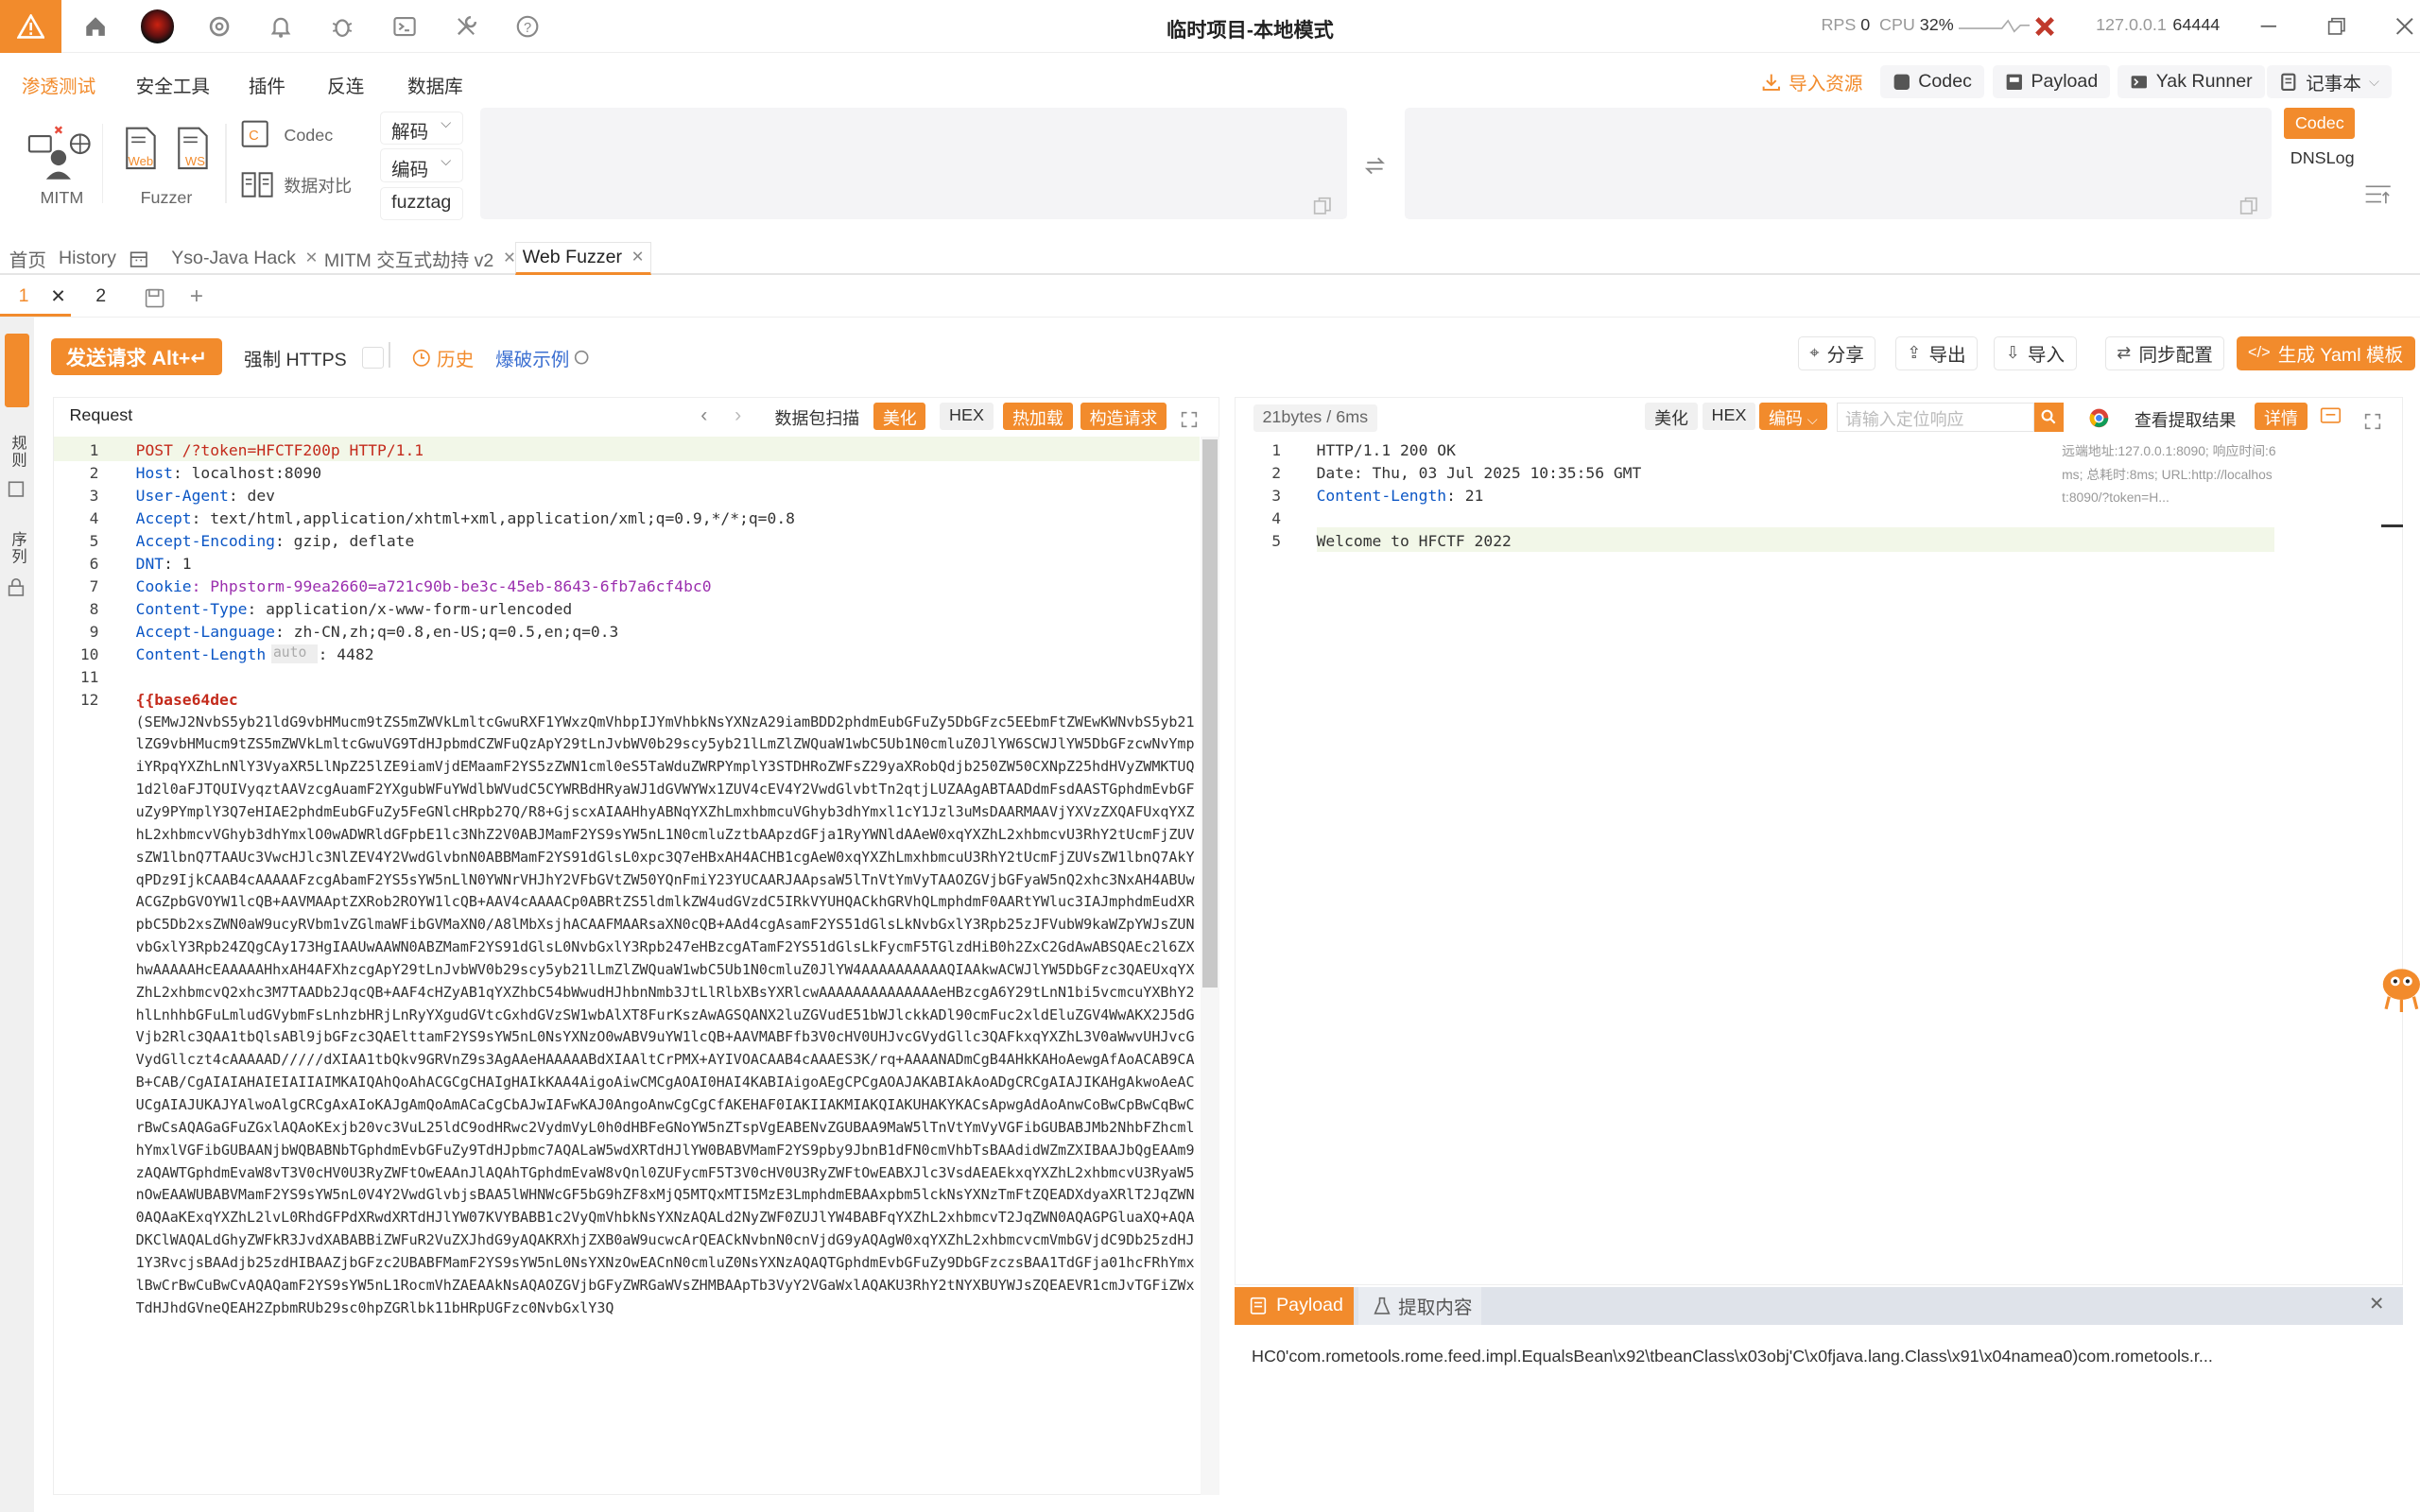 The height and width of the screenshot is (1512, 2420). What do you see at coordinates (435, 84) in the screenshot?
I see `menu-database: 数据库` at bounding box center [435, 84].